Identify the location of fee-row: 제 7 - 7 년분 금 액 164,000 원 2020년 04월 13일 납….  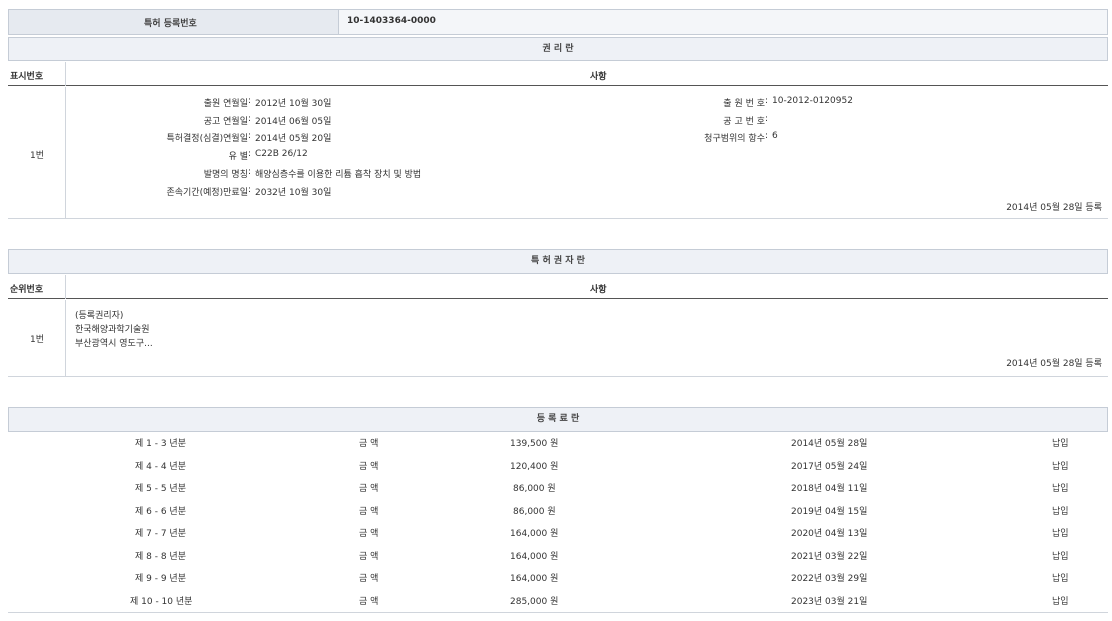
(558, 535).